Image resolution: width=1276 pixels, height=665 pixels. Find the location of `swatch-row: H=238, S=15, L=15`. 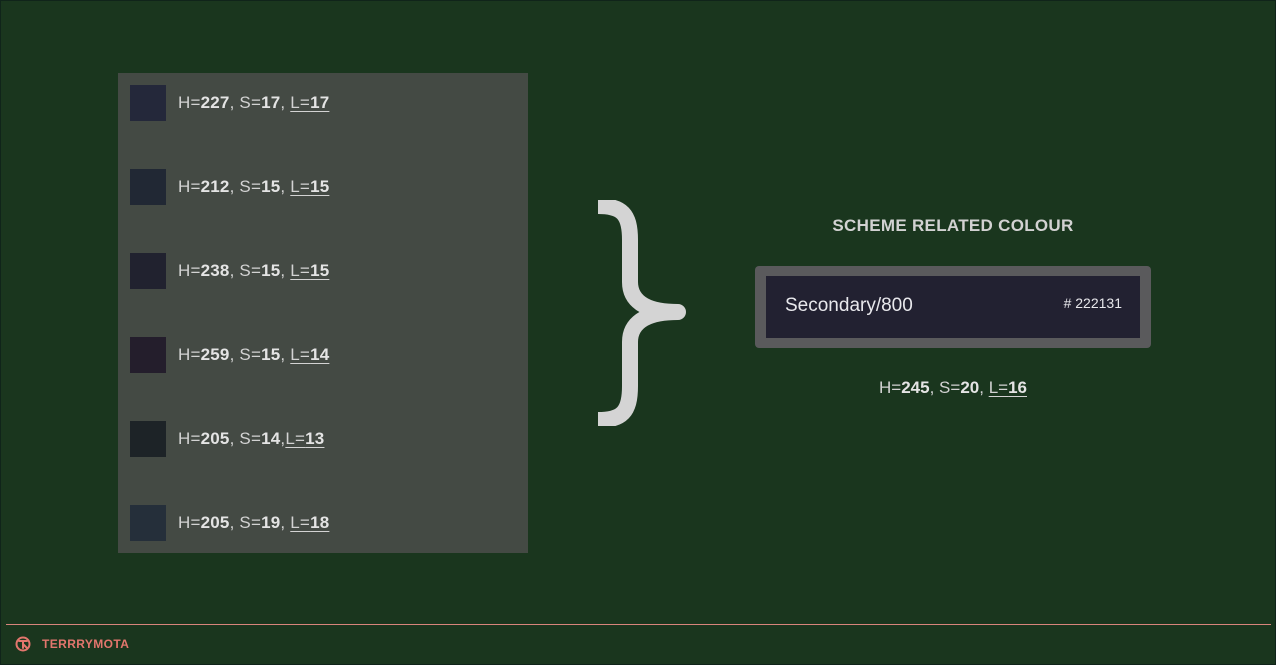

swatch-row: H=238, S=15, L=15 is located at coordinates (229, 271).